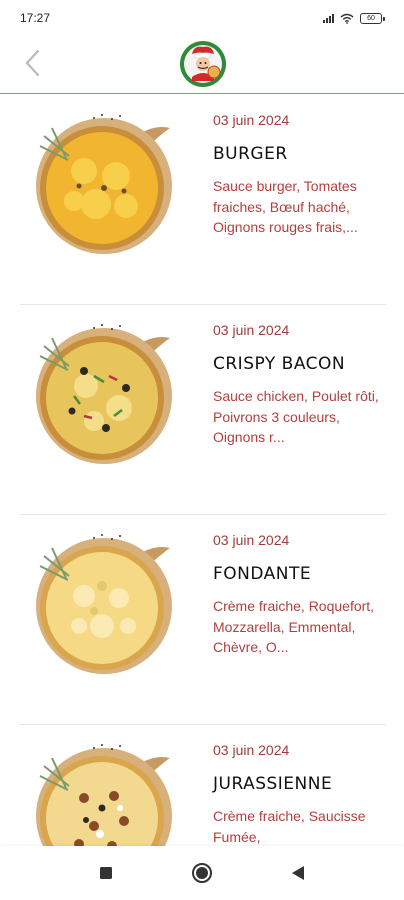  I want to click on square-icon, so click(106, 873).